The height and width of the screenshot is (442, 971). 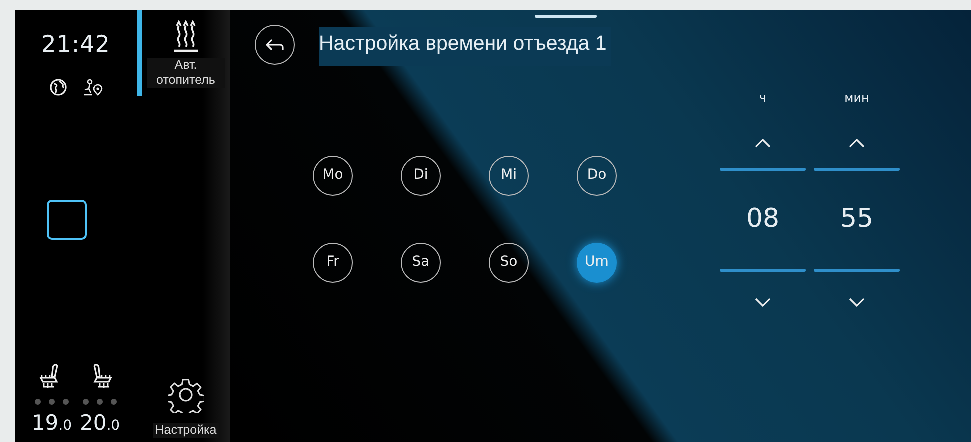 What do you see at coordinates (58, 87) in the screenshot?
I see `globe-icon` at bounding box center [58, 87].